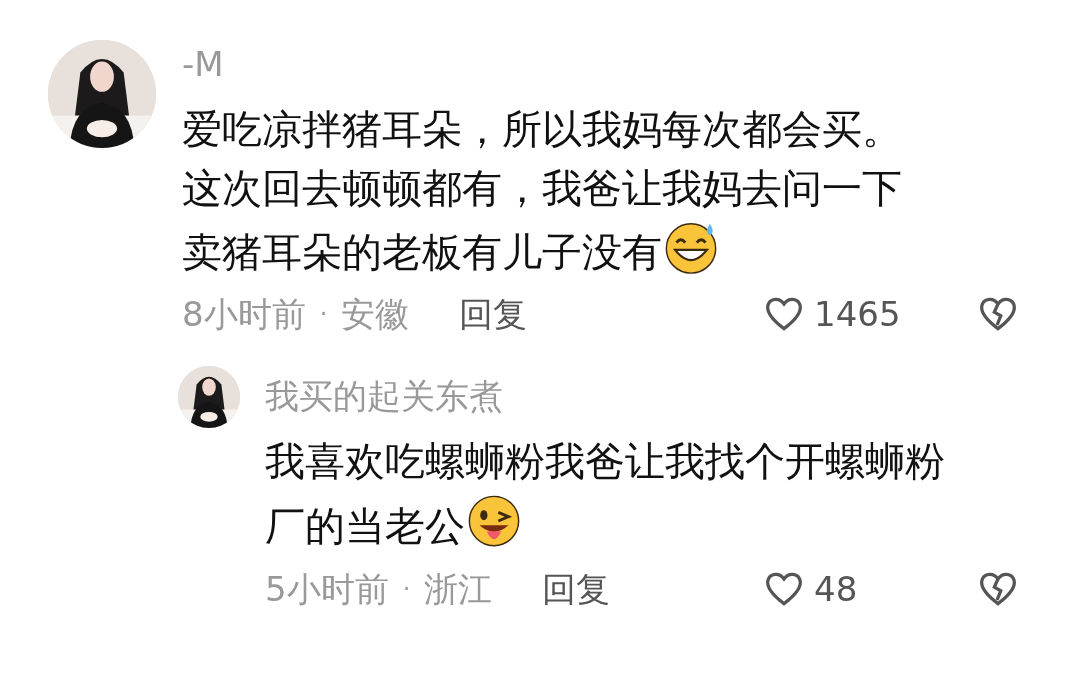  What do you see at coordinates (605, 494) in the screenshot?
I see `comment-text: 我喜欢吃螺蛳粉我爸让我找个开螺蛳粉 厂的当老公` at bounding box center [605, 494].